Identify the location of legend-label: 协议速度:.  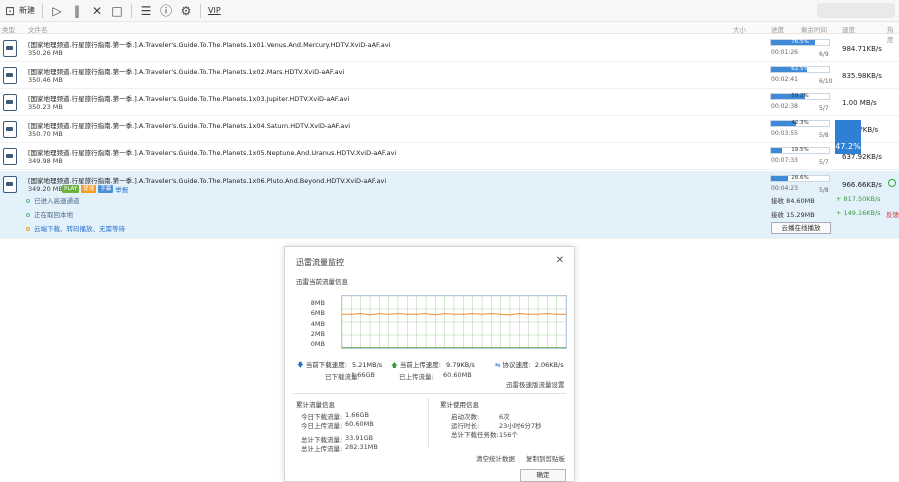
(516, 365).